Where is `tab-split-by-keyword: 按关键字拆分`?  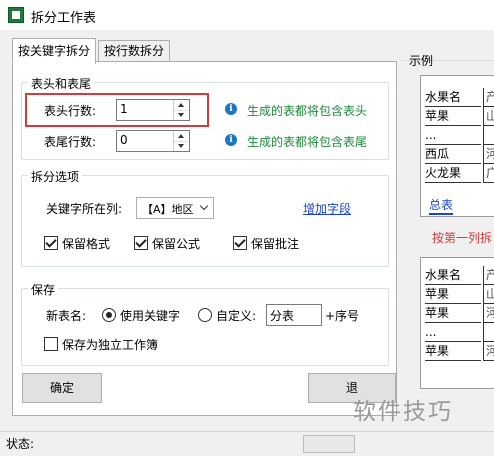
tab-split-by-keyword: 按关键字拆分 is located at coordinates (54, 51).